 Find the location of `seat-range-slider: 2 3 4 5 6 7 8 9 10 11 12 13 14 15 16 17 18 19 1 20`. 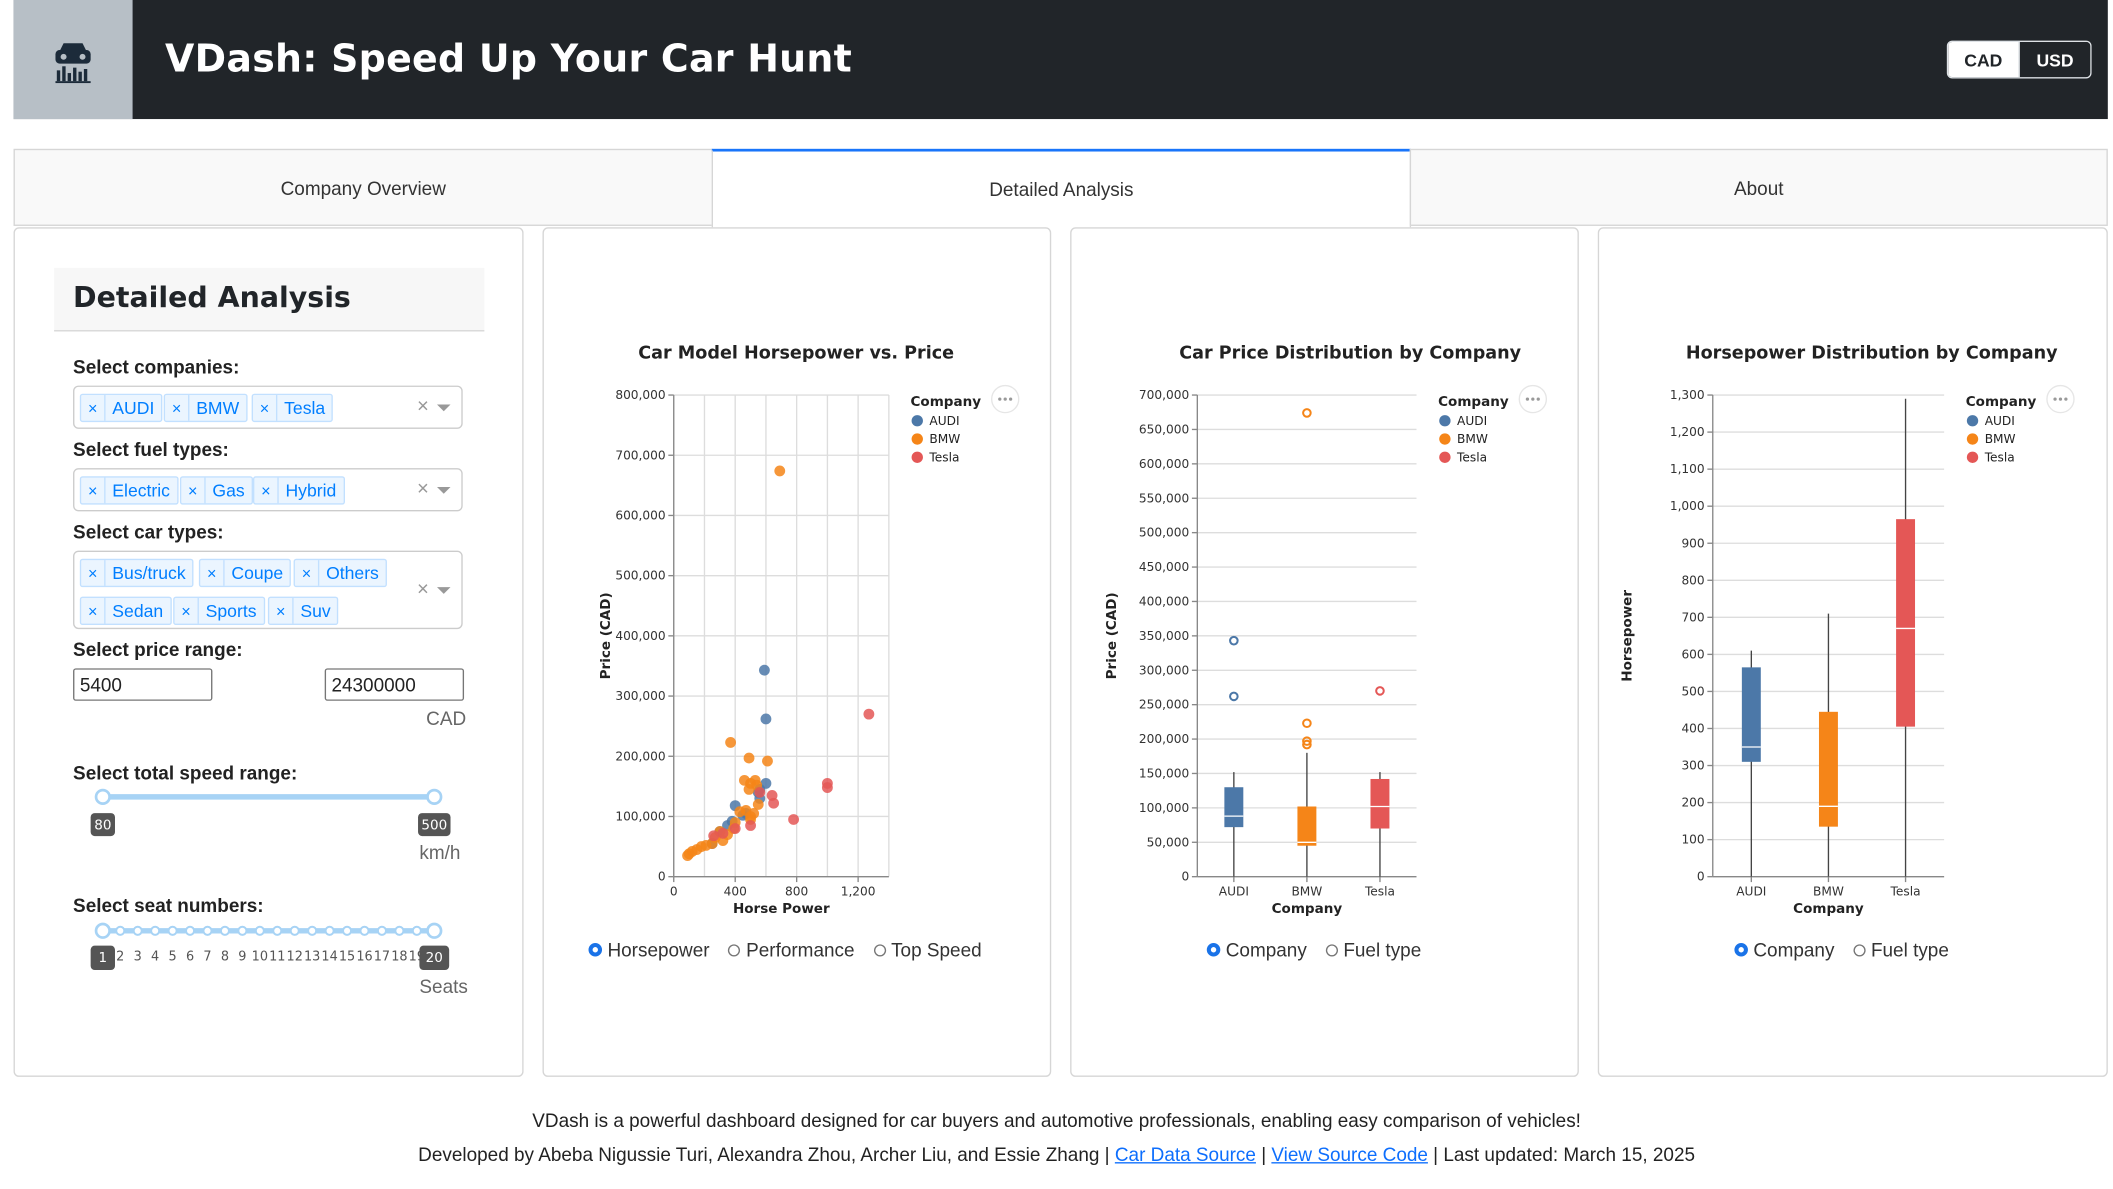

seat-range-slider: 2 3 4 5 6 7 8 9 10 11 12 13 14 15 16 17 18 19 1 20 is located at coordinates (276, 947).